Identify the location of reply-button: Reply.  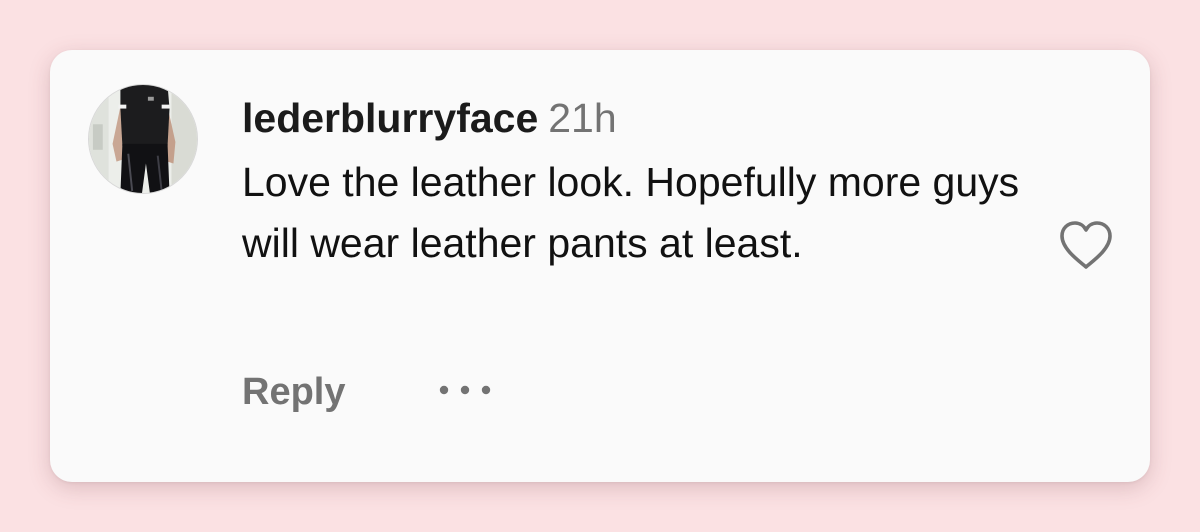
(293, 392).